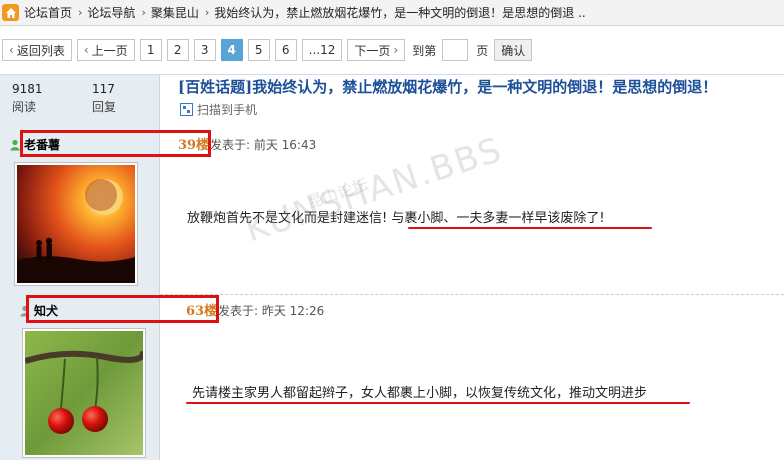 The width and height of the screenshot is (784, 460). Describe the element at coordinates (424, 50) in the screenshot. I see `goto-prefix-label: 到第` at that location.